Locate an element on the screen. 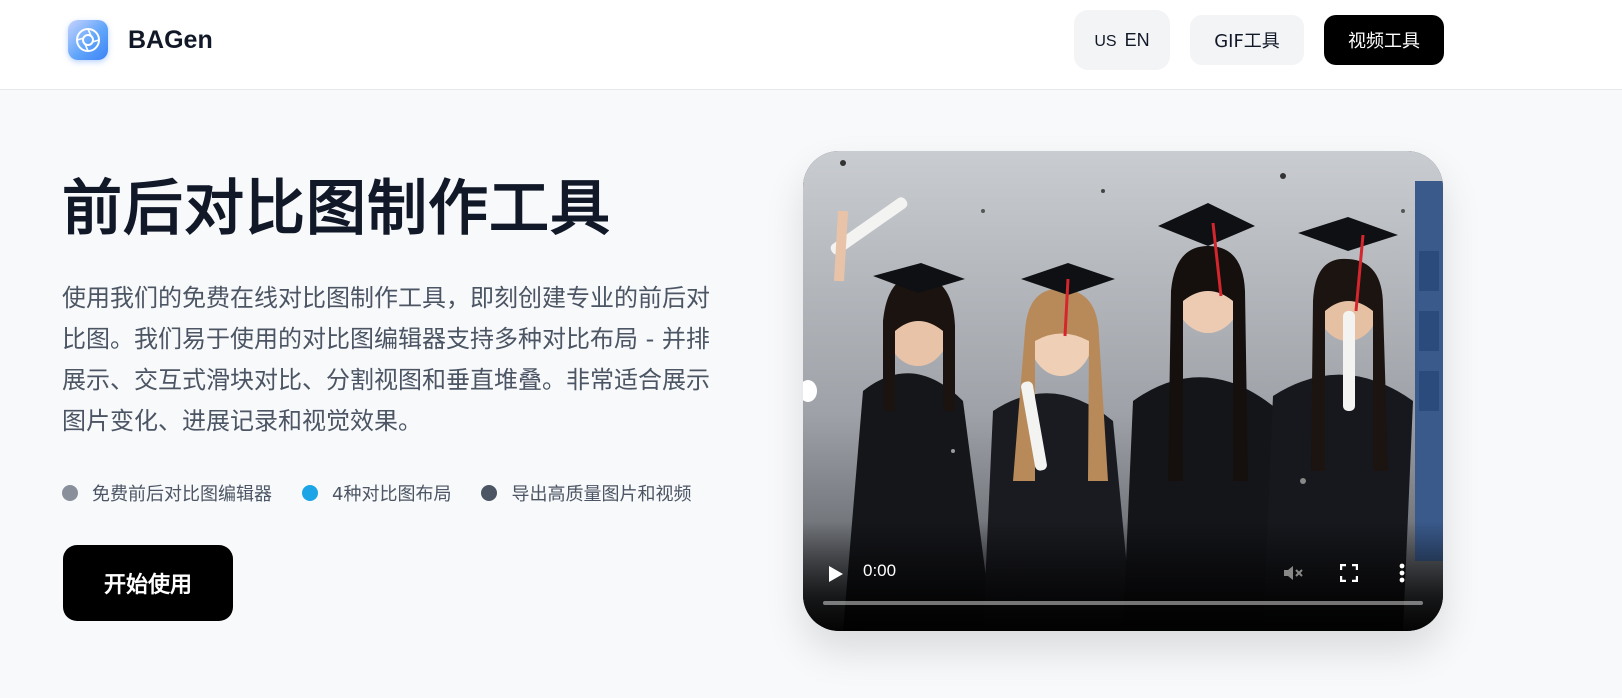 This screenshot has height=698, width=1622. page-title: 前后对比图制作工具 is located at coordinates (336, 209).